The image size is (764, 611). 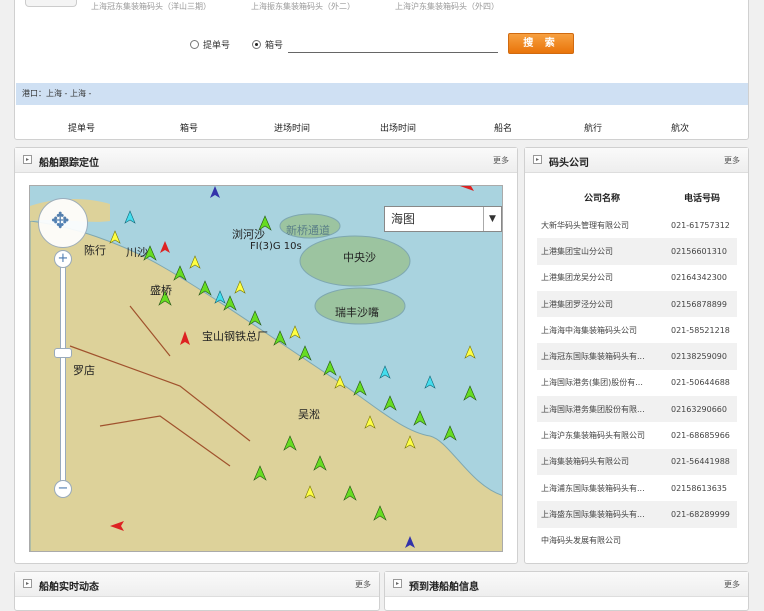 I want to click on company-phone: 02164342300, so click(x=699, y=278).